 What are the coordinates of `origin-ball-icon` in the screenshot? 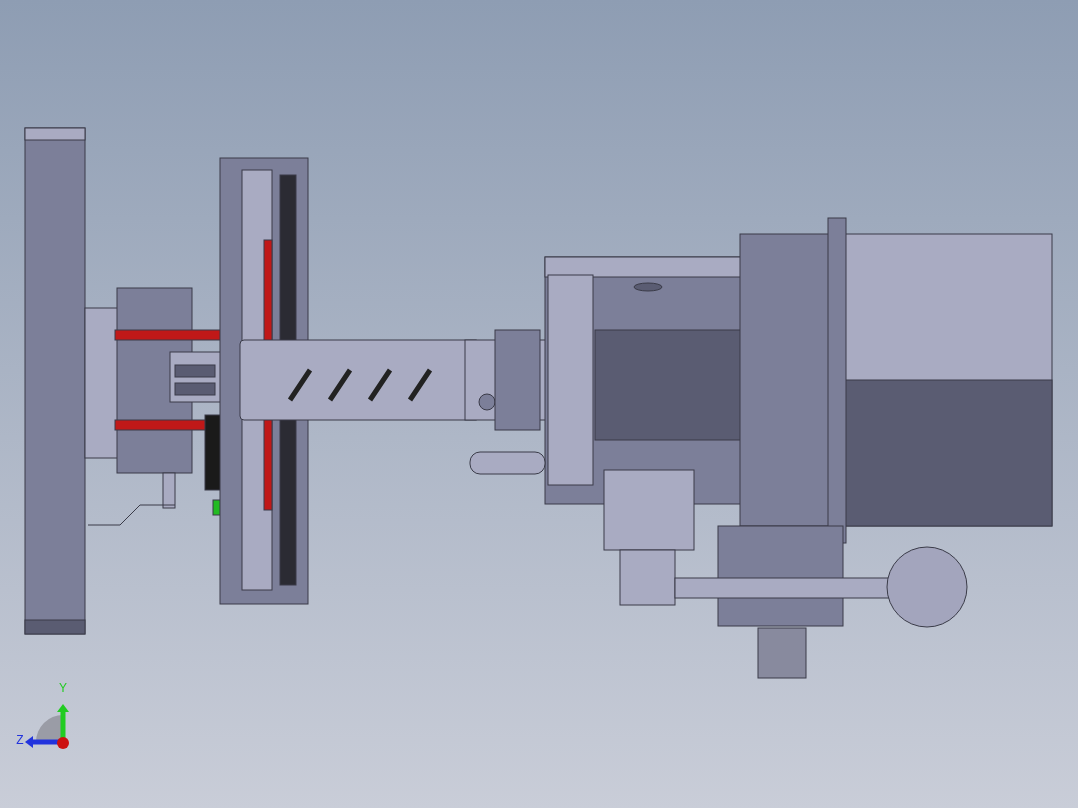 It's located at (63, 743).